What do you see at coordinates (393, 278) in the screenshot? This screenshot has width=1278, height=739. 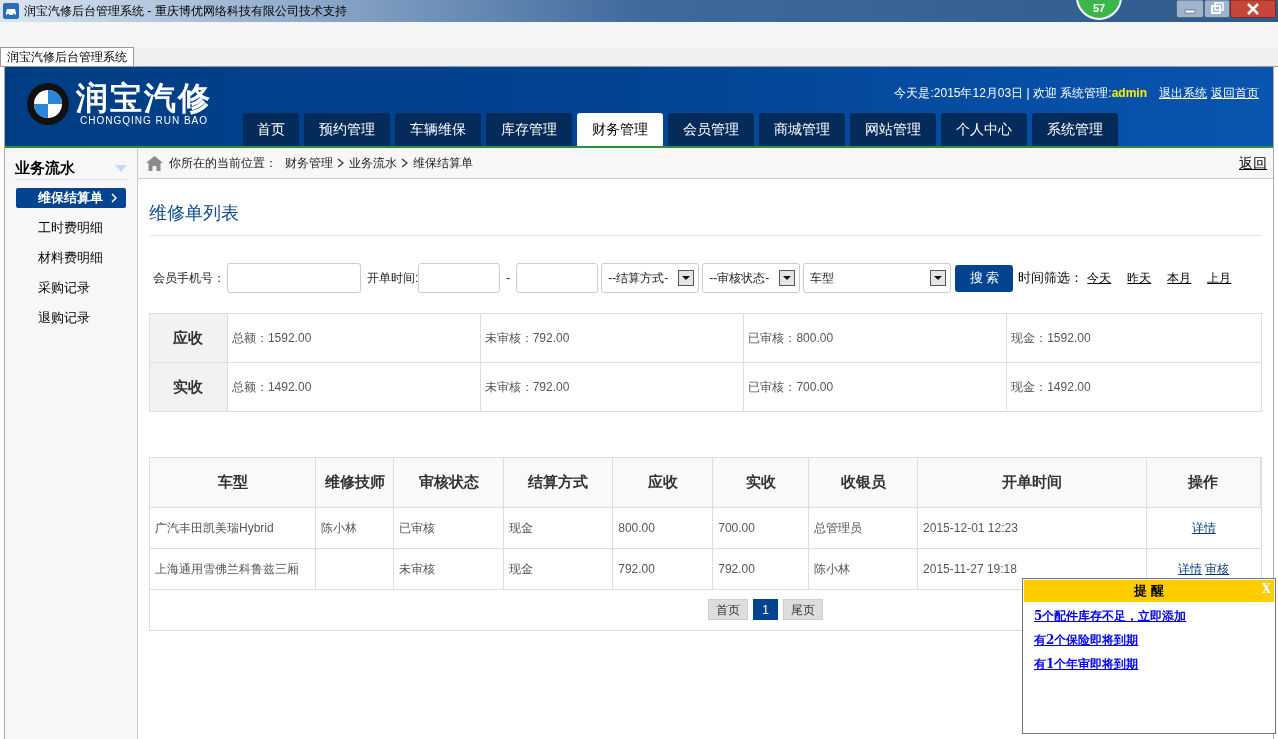 I see `filter-label: 开单时间:` at bounding box center [393, 278].